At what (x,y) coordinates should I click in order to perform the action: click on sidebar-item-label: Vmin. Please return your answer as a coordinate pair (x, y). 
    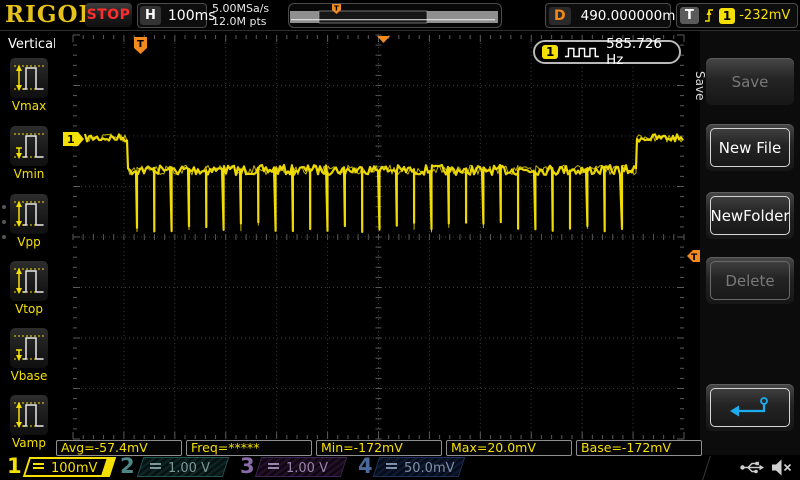
    Looking at the image, I should click on (29, 174).